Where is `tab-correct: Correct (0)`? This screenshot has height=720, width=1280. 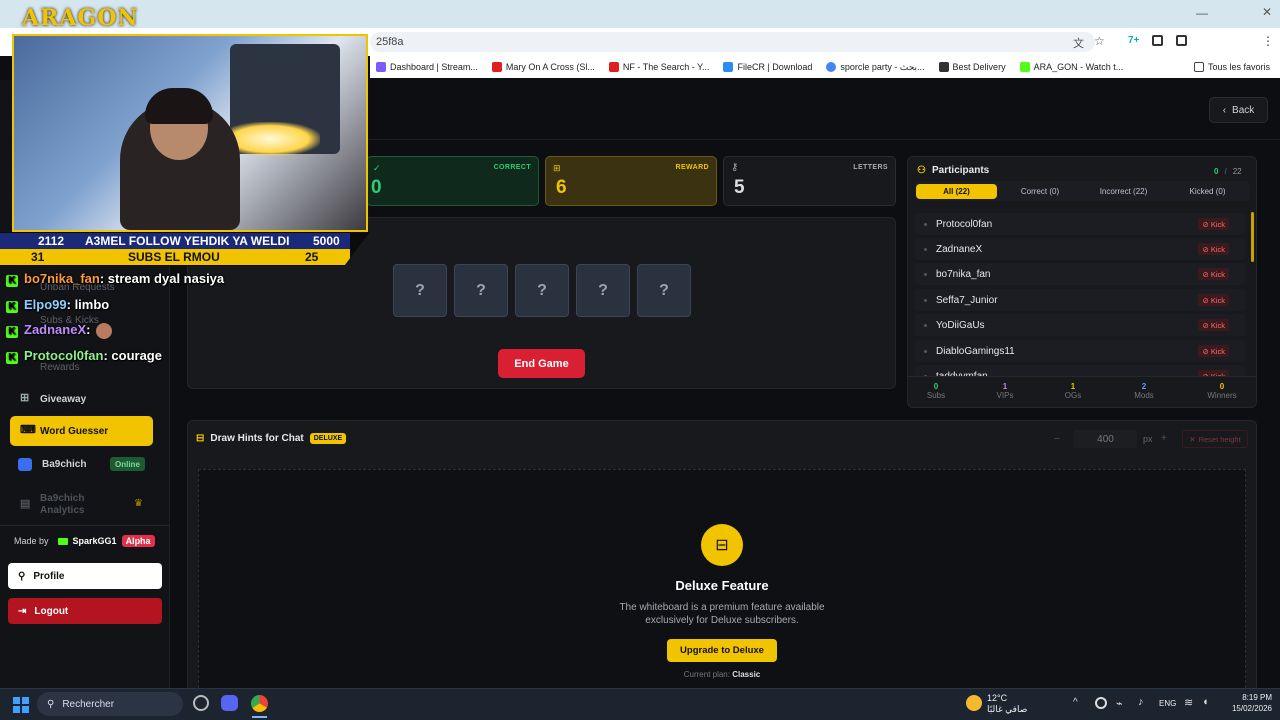
tab-correct: Correct (0) is located at coordinates (1040, 191).